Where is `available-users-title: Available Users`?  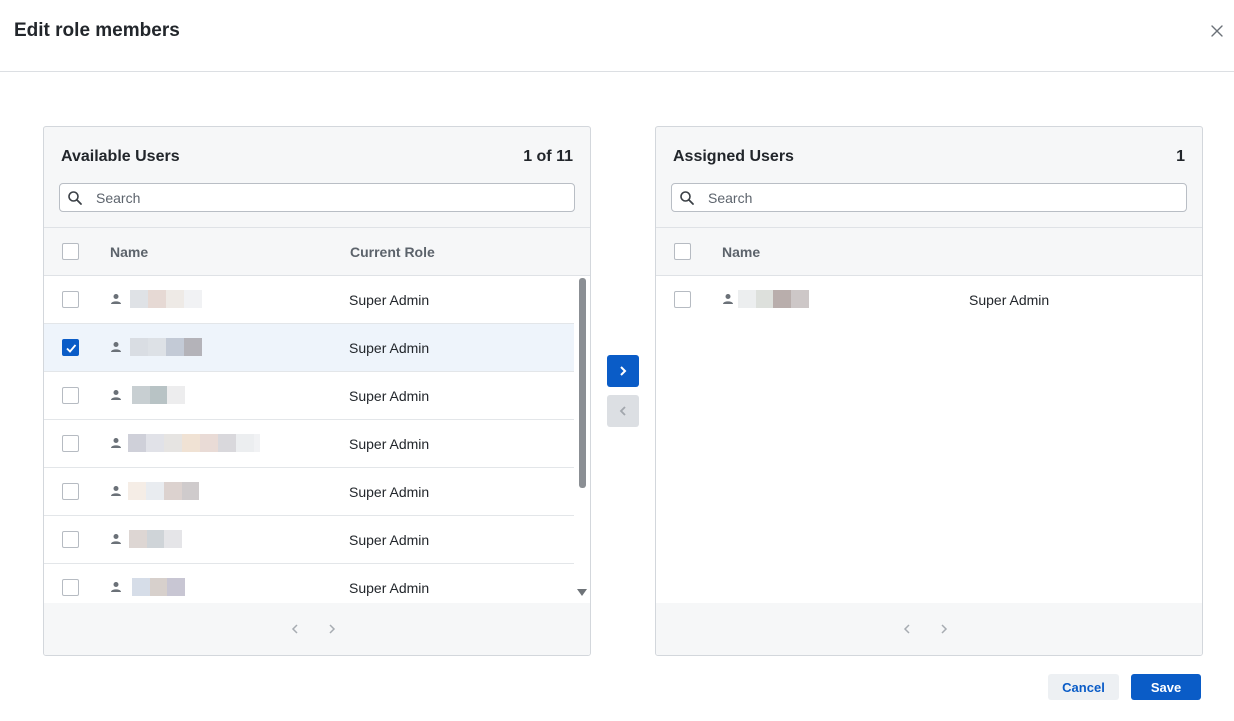 available-users-title: Available Users is located at coordinates (120, 156).